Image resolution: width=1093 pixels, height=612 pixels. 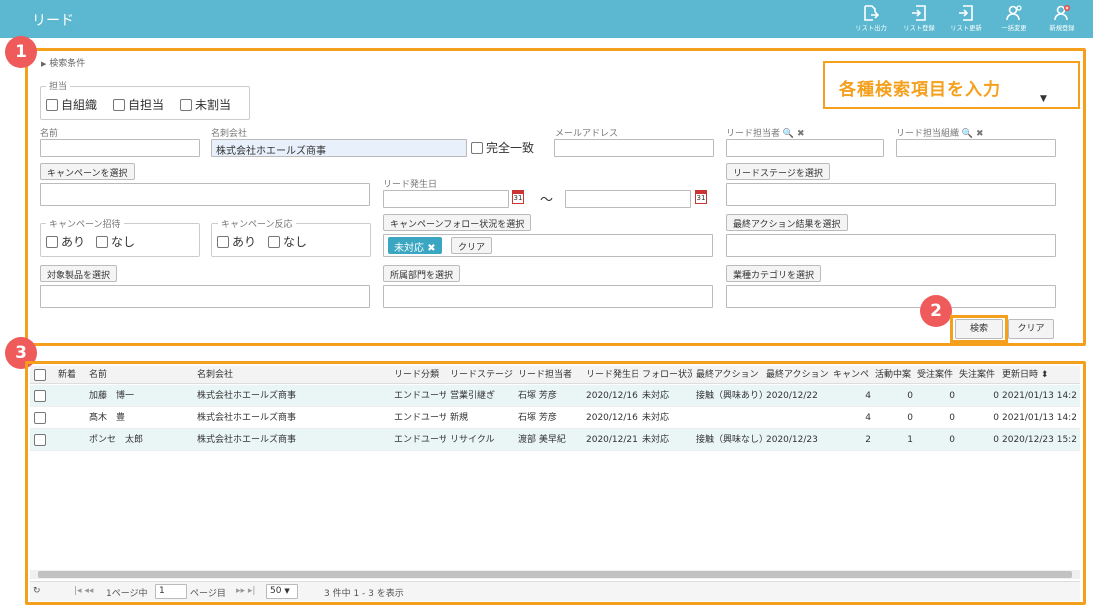 What do you see at coordinates (940, 134) in the screenshot?
I see `lead-org-label: リード担当組織 🔍 ✖` at bounding box center [940, 134].